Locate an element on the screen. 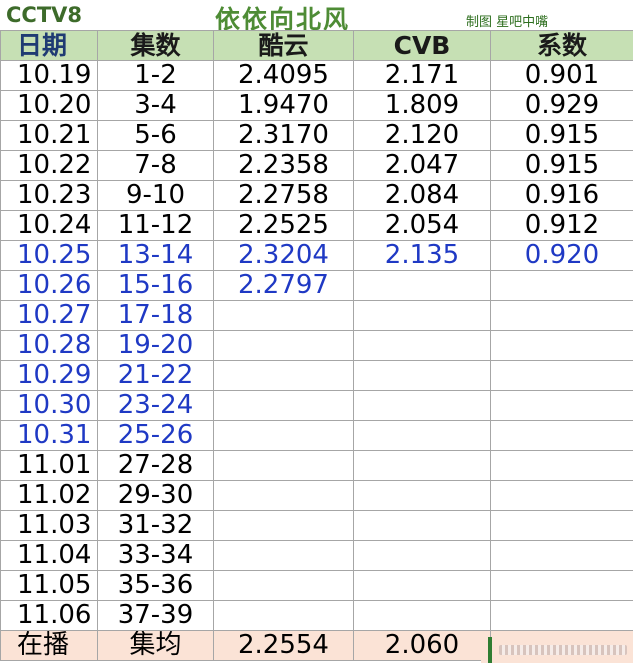  cvb-cell: 2.084 is located at coordinates (422, 195).